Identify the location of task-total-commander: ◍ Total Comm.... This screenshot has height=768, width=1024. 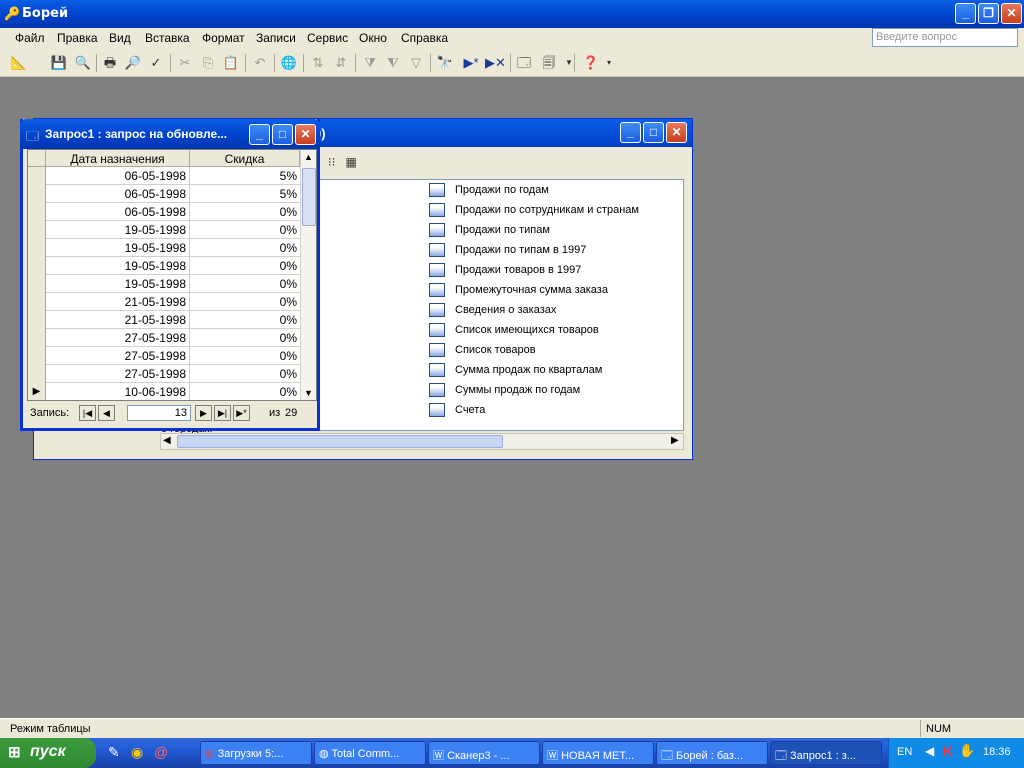
(370, 753).